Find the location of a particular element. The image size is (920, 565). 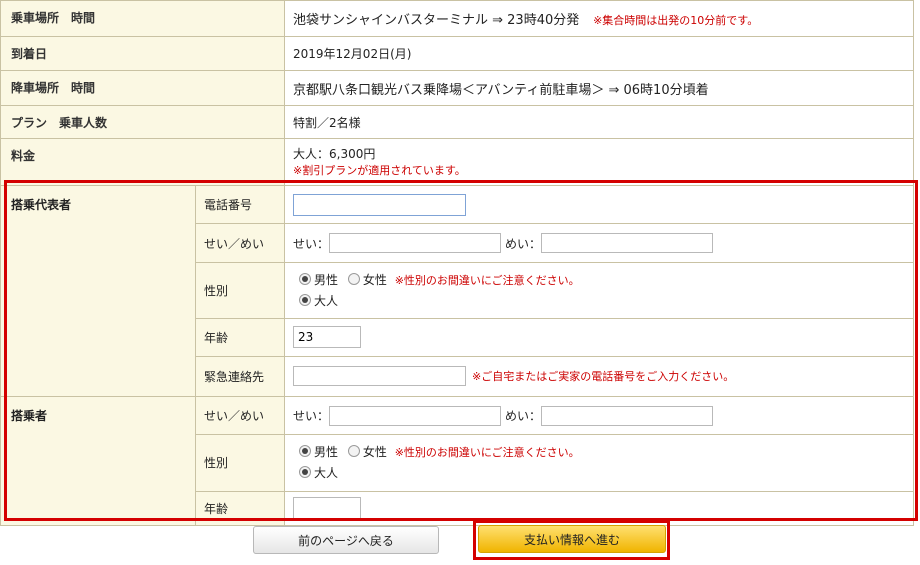

plan-row: プラン 乗車人数 特割／2名様 is located at coordinates (457, 122).